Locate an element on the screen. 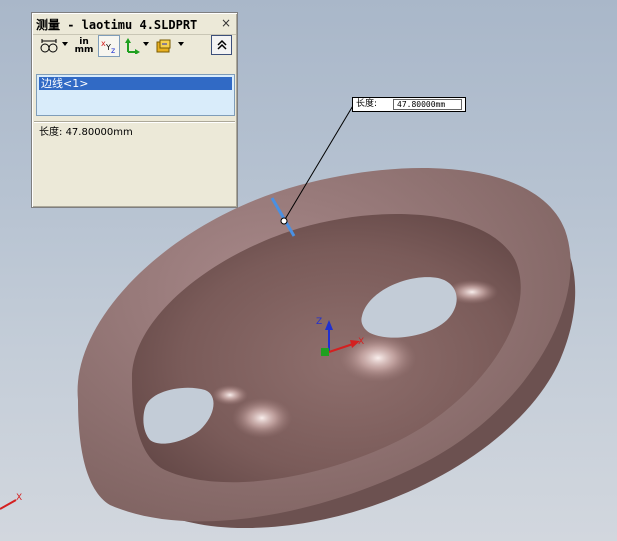 This screenshot has width=617, height=541. callout-label: 长度: is located at coordinates (367, 104).